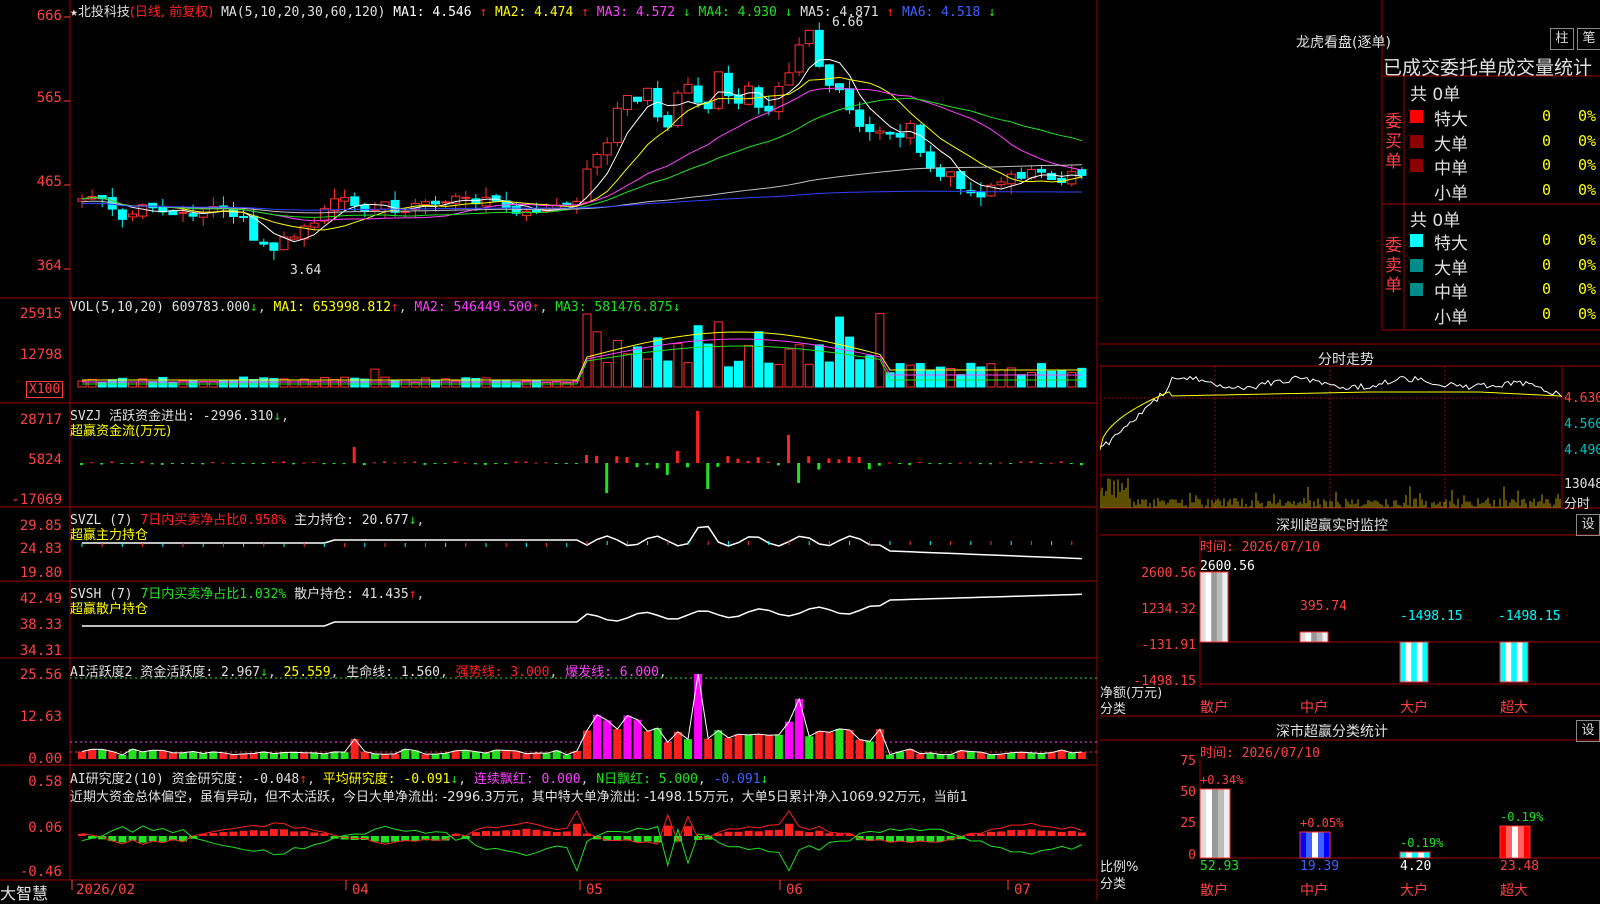 Image resolution: width=1600 pixels, height=904 pixels. What do you see at coordinates (171, 12) in the screenshot?
I see `period-label: (日线, 前复权)` at bounding box center [171, 12].